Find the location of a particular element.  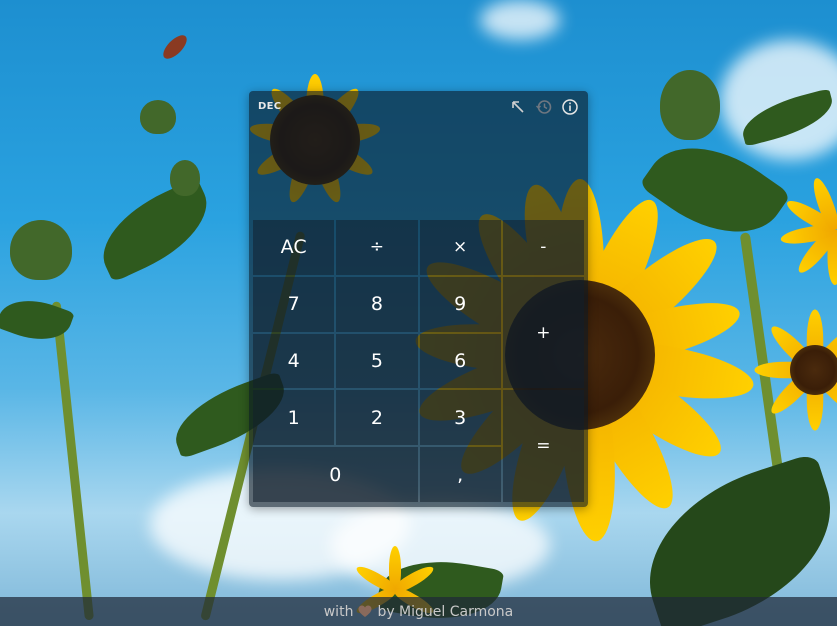

credit-bar: with by Miguel Carmona is located at coordinates (418, 611).